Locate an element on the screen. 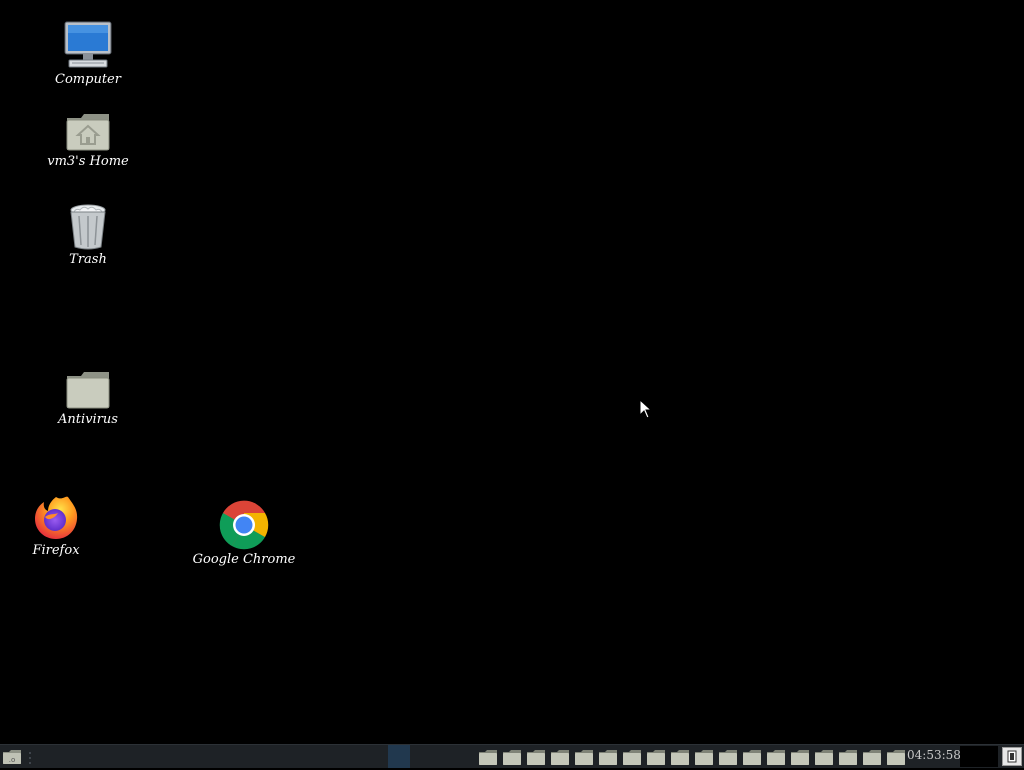 The height and width of the screenshot is (770, 1024). chrome-icon is located at coordinates (244, 525).